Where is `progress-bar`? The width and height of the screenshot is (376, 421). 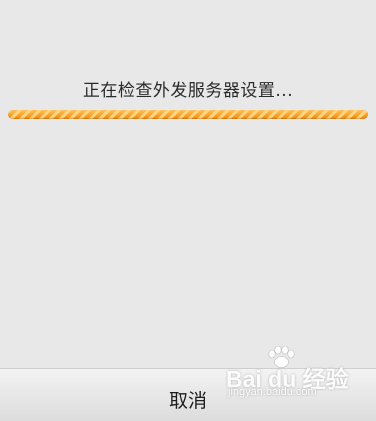
progress-bar is located at coordinates (188, 114).